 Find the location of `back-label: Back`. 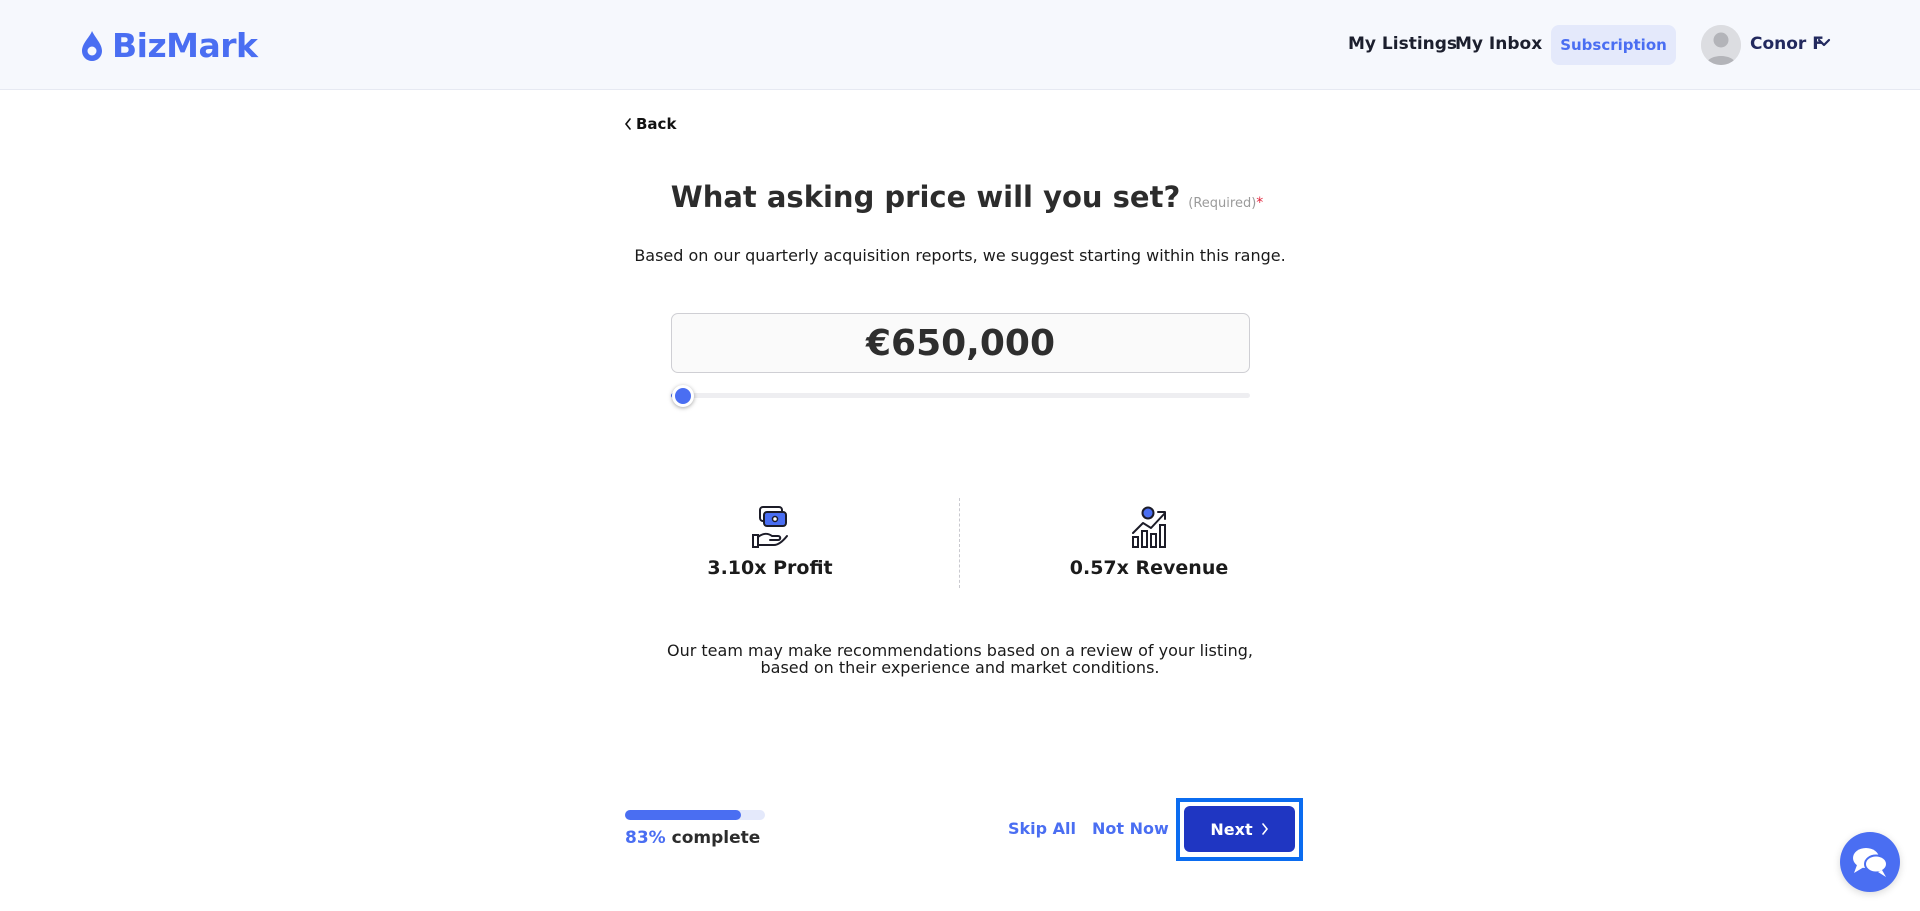

back-label: Back is located at coordinates (656, 124).